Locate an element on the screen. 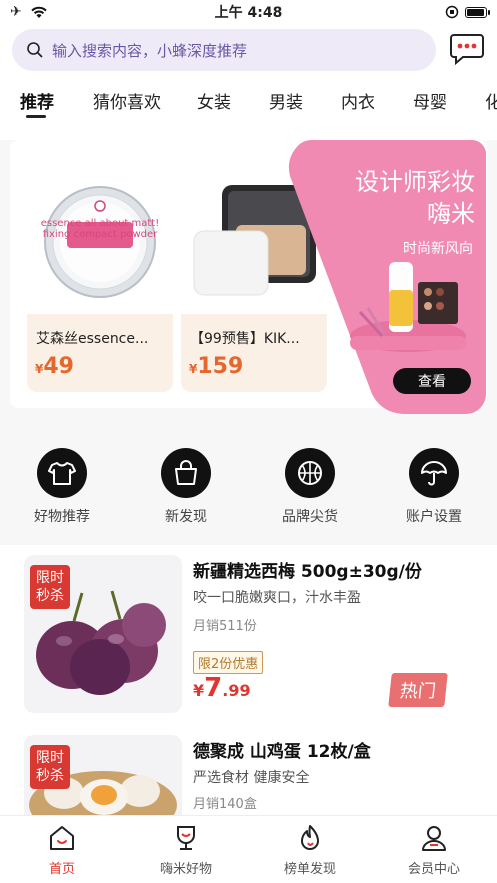 Image resolution: width=497 pixels, height=883 pixels. shopping-bag-icon is located at coordinates (186, 473).